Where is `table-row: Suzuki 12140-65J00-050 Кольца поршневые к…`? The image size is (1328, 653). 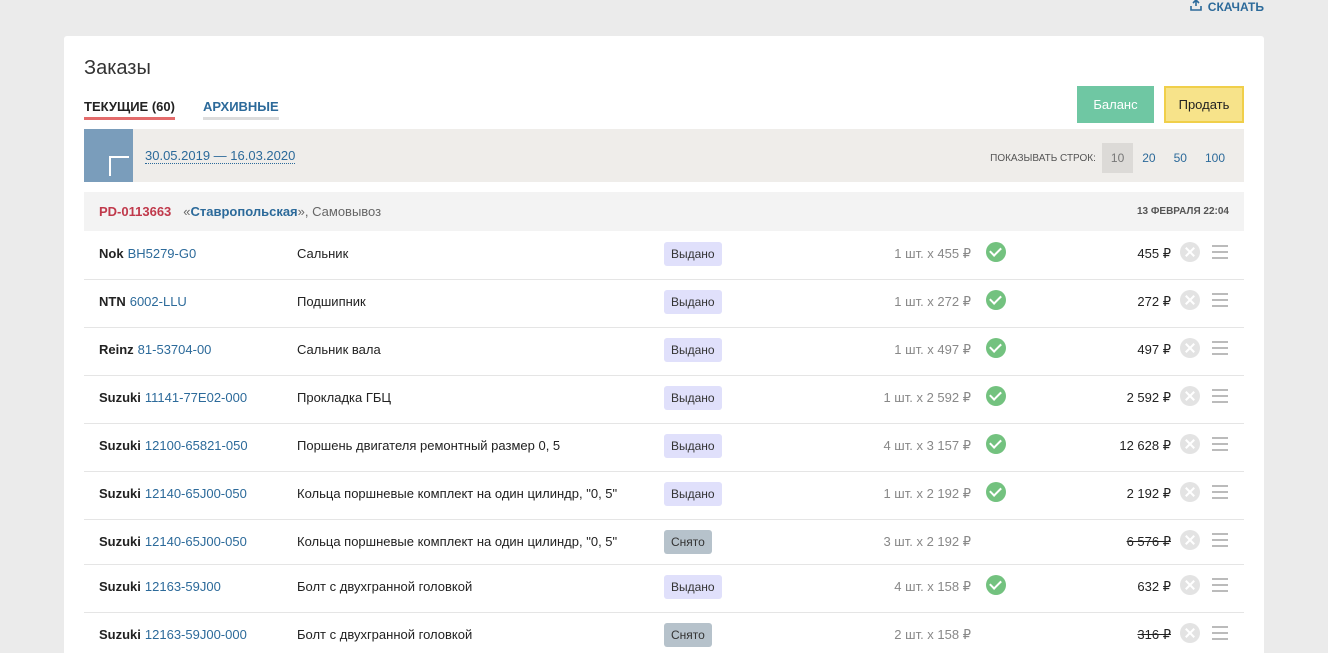 table-row: Suzuki 12140-65J00-050 Кольца поршневые к… is located at coordinates (664, 496).